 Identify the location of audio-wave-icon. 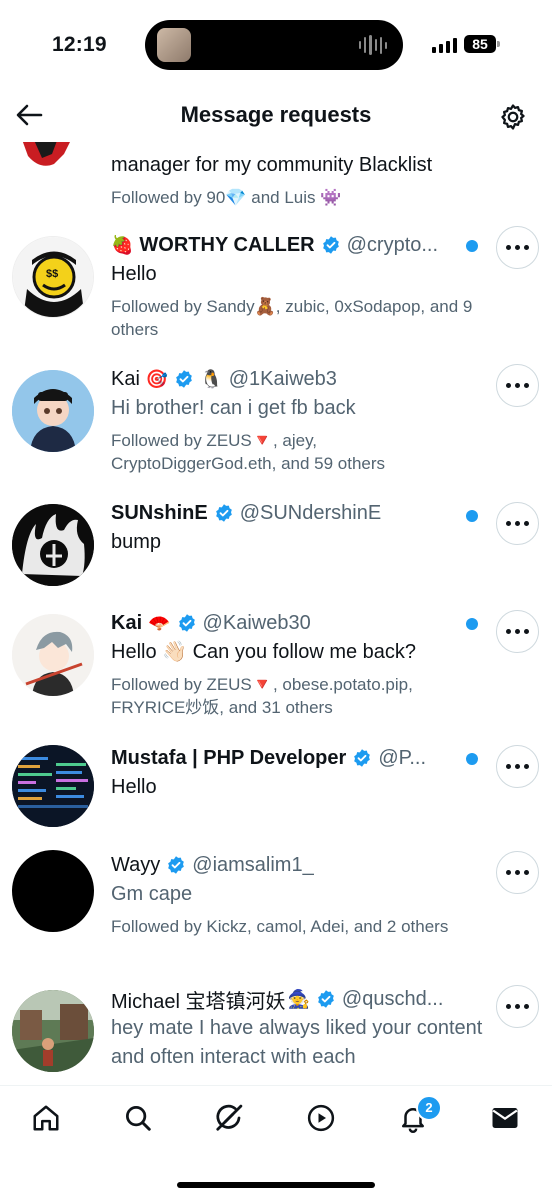
(373, 45).